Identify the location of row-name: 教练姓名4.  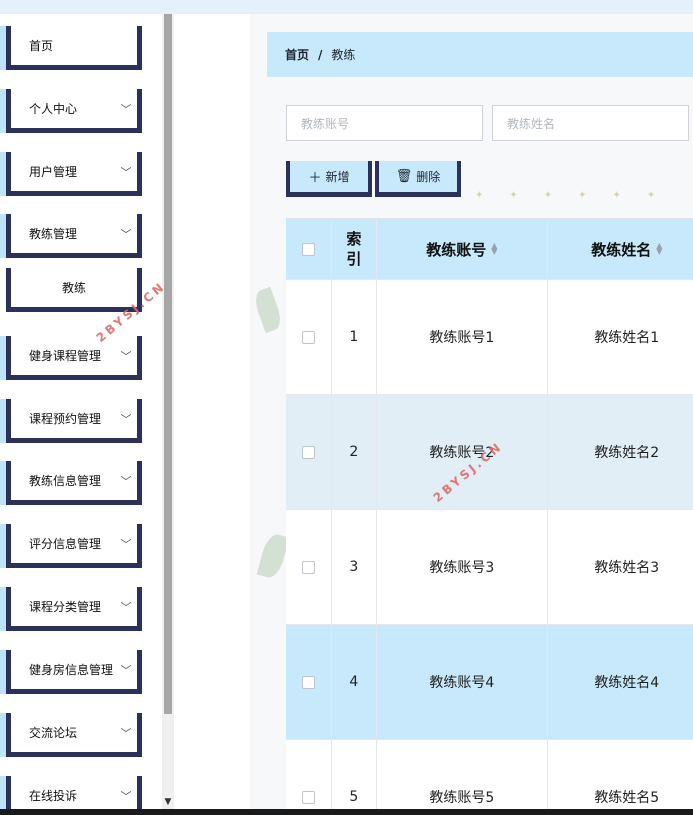
(627, 683).